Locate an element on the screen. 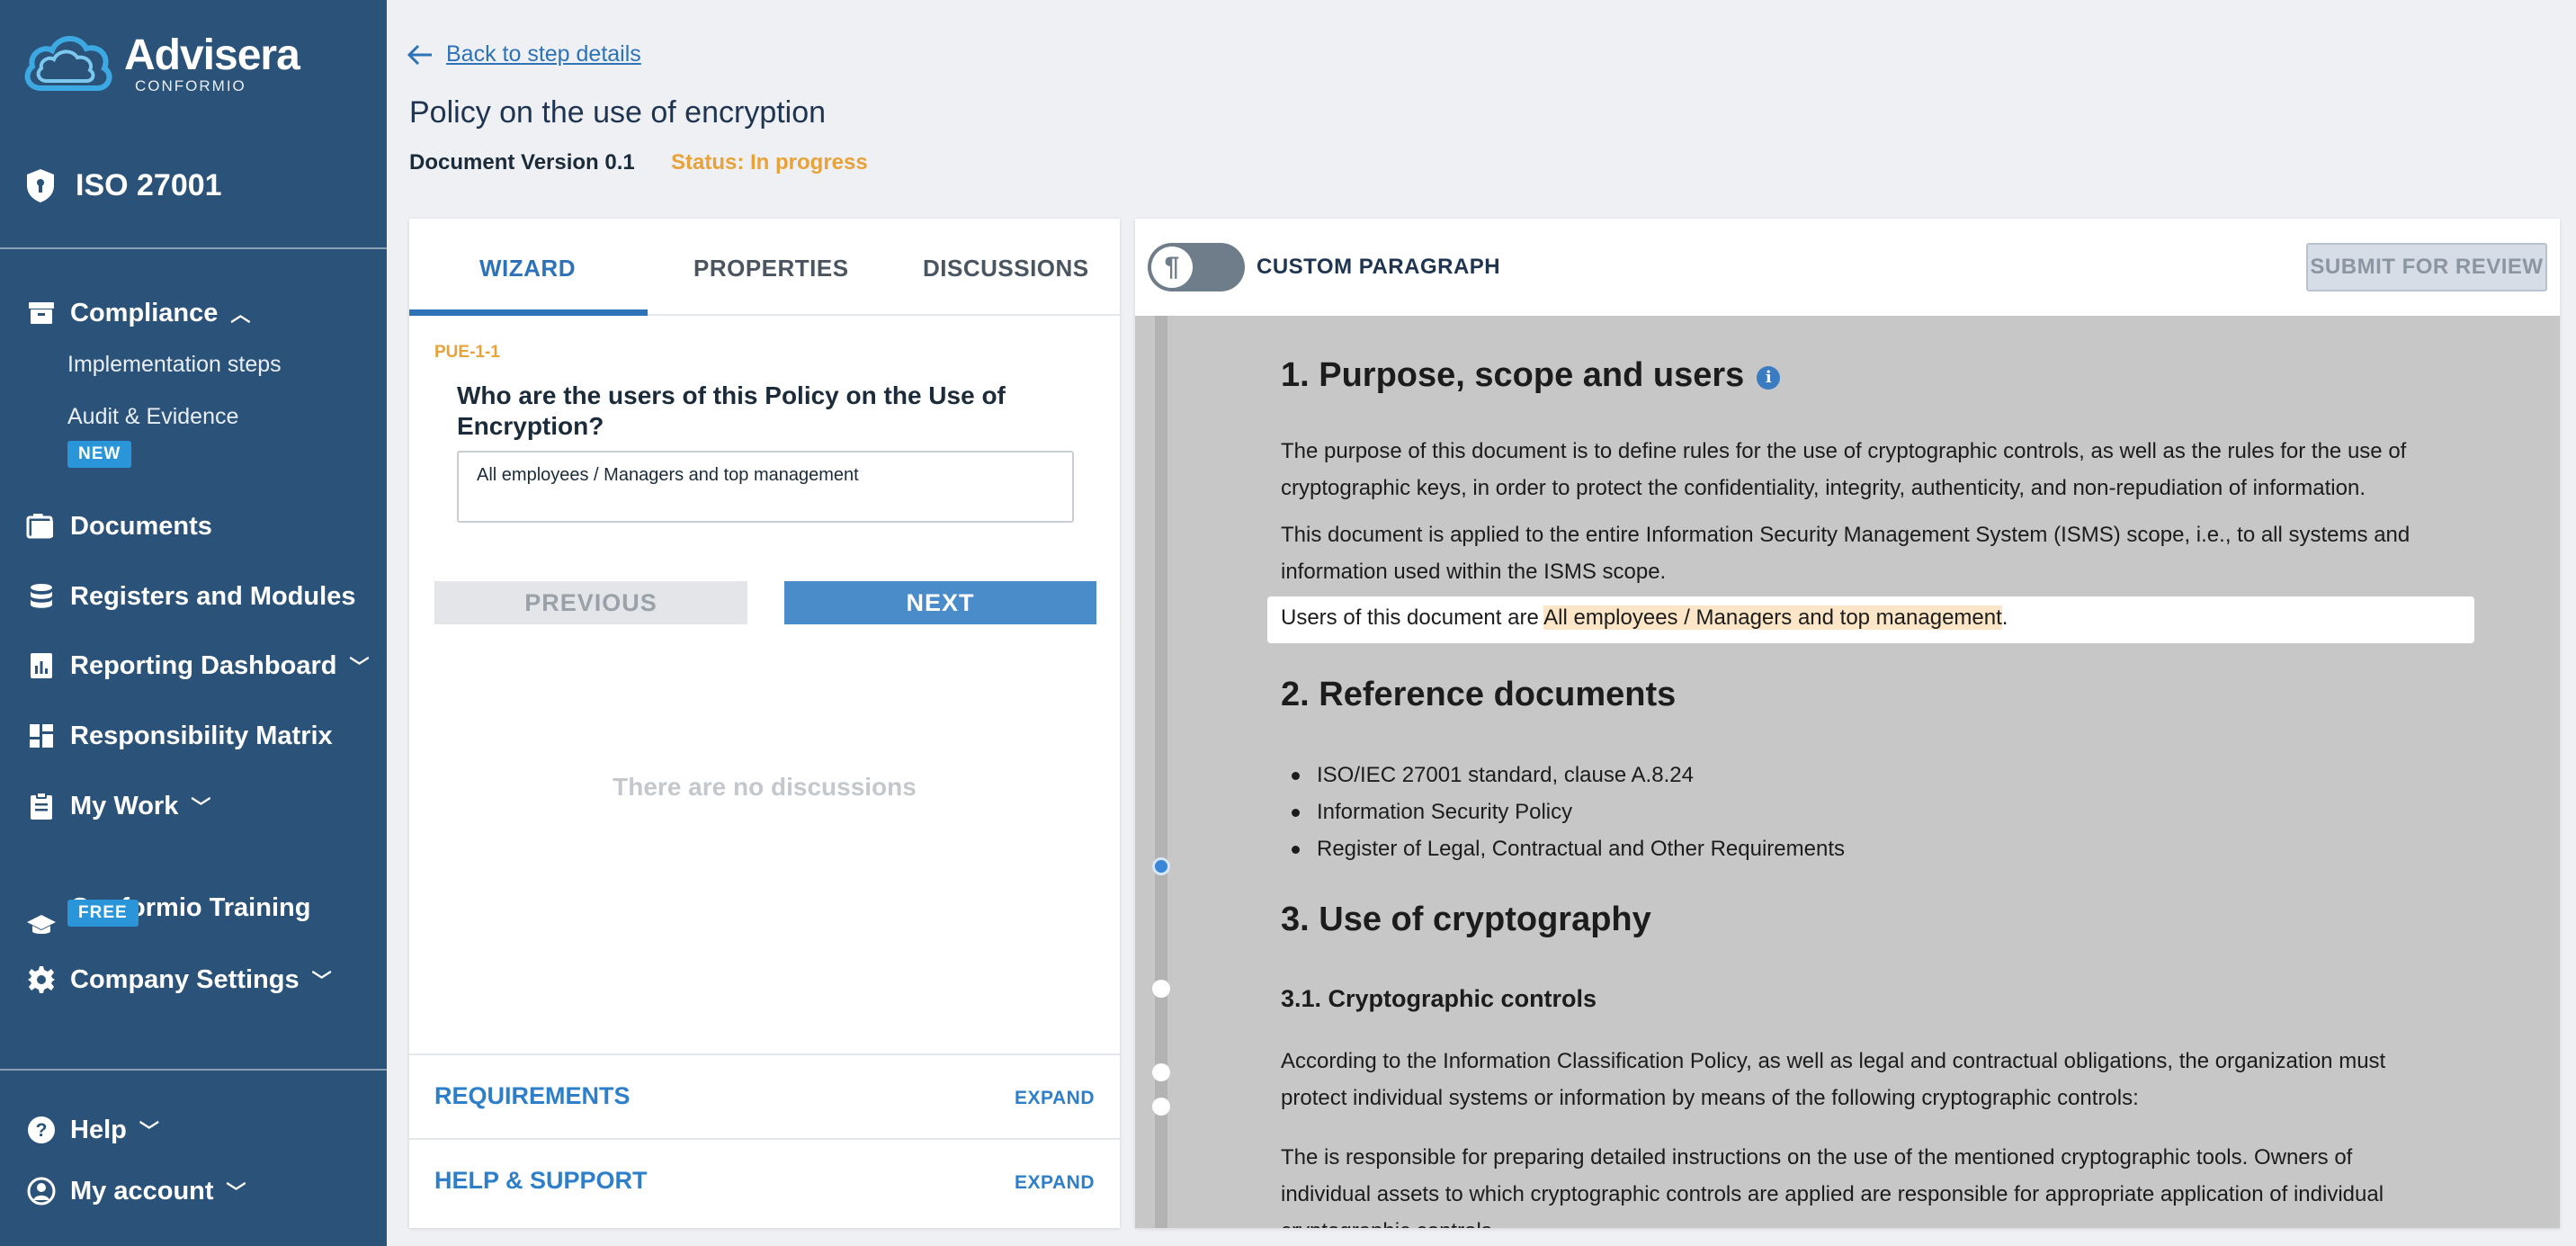 This screenshot has height=1246, width=2576. sidebar-item-company-settings: Company Settings ﹀ is located at coordinates (178, 980).